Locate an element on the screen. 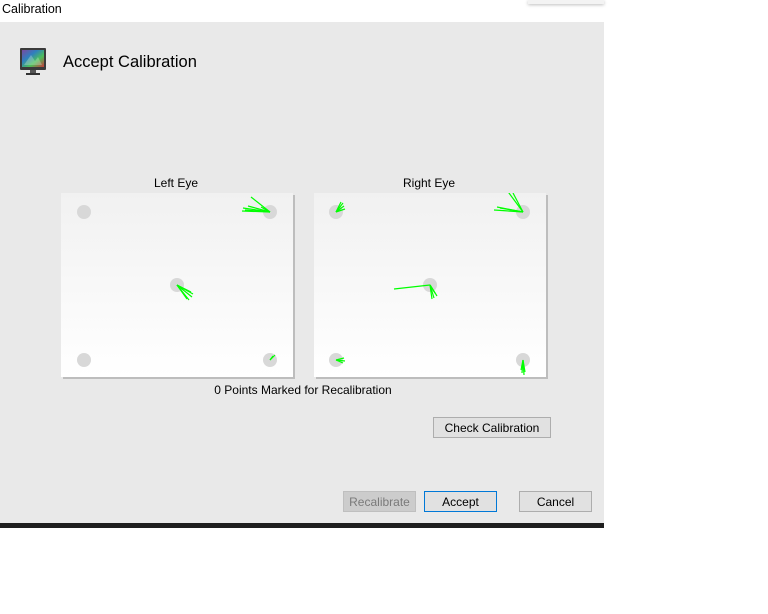 The image size is (768, 614). cancel-button: Cancel is located at coordinates (555, 501).